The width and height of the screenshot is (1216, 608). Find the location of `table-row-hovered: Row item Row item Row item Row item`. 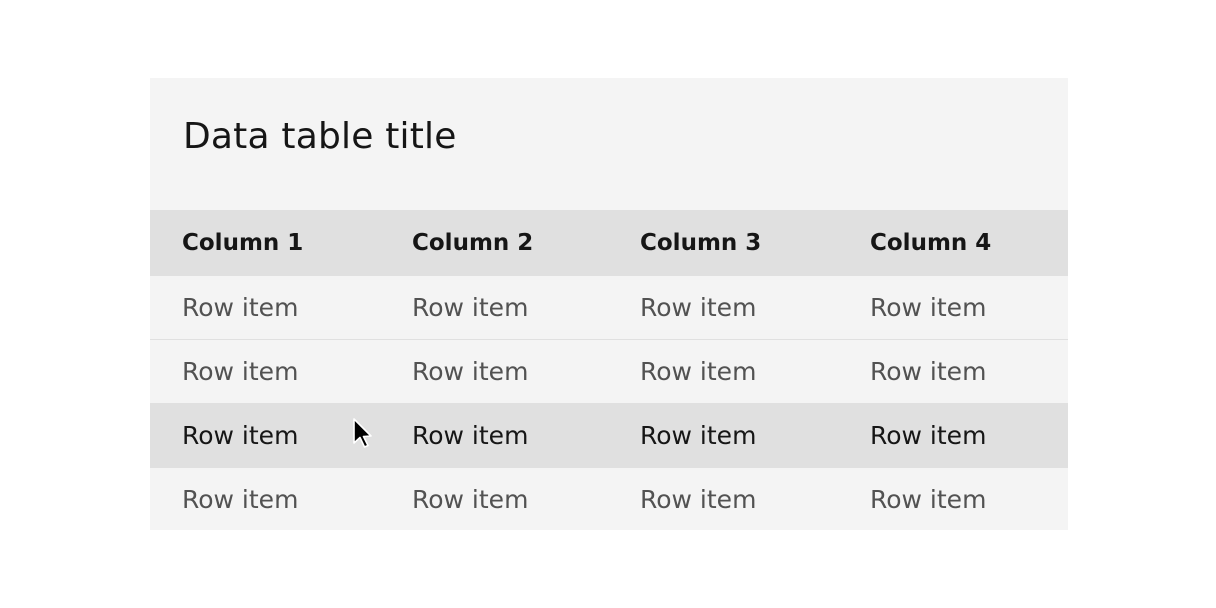

table-row-hovered: Row item Row item Row item Row item is located at coordinates (609, 435).